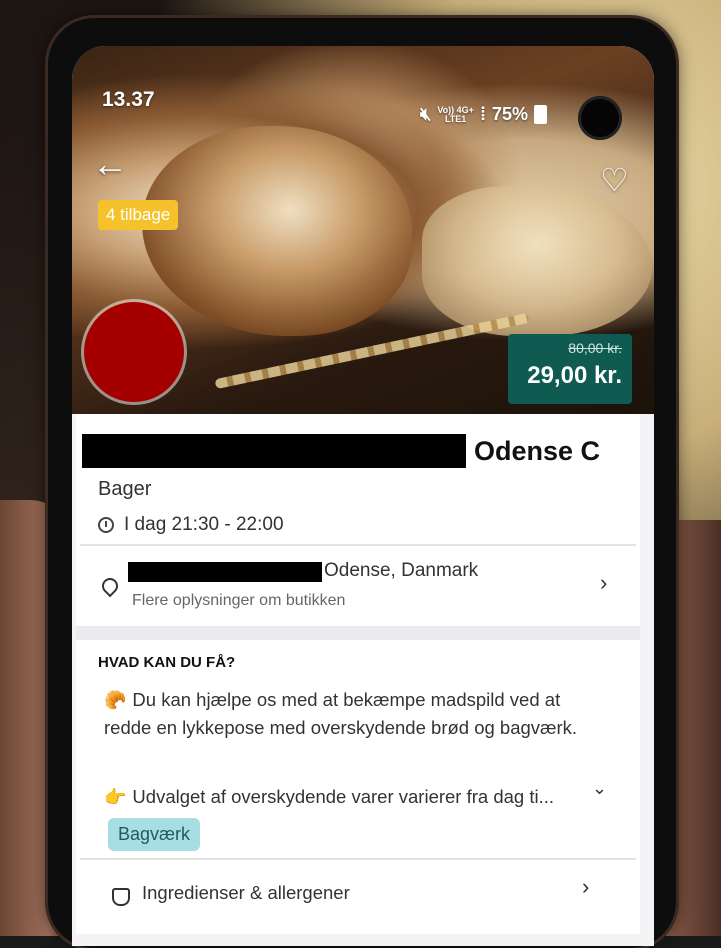 This screenshot has width=721, height=948. What do you see at coordinates (110, 164) in the screenshot?
I see `back-arrow-icon: ←` at bounding box center [110, 164].